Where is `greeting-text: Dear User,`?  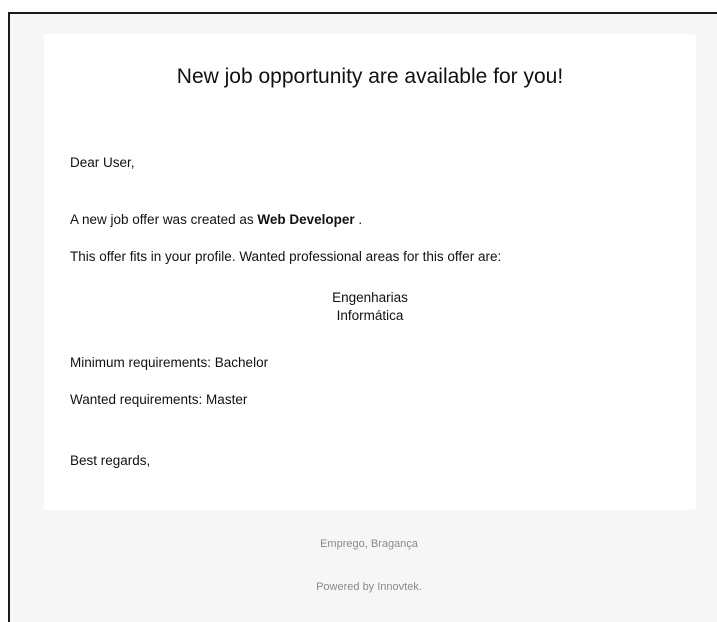
greeting-text: Dear User, is located at coordinates (102, 162).